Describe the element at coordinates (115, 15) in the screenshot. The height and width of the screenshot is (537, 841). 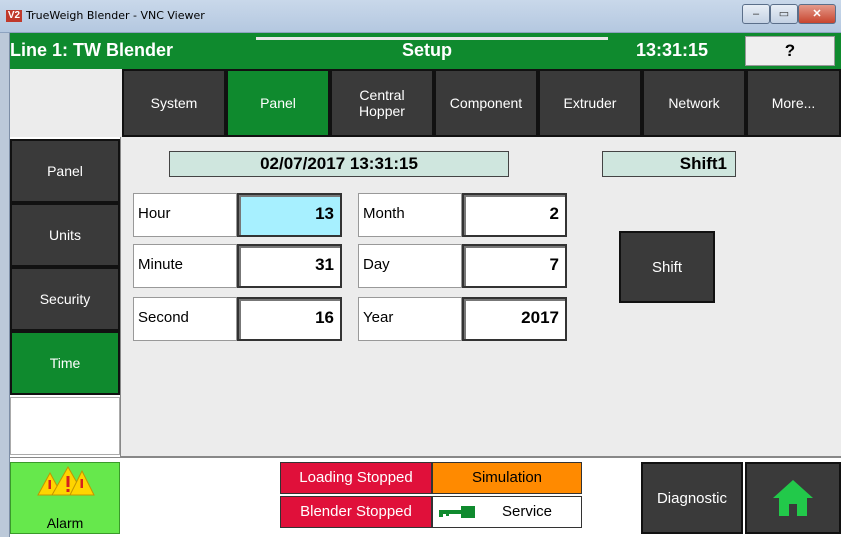
I see `window-title: TrueWeigh Blender - VNC Viewer` at that location.